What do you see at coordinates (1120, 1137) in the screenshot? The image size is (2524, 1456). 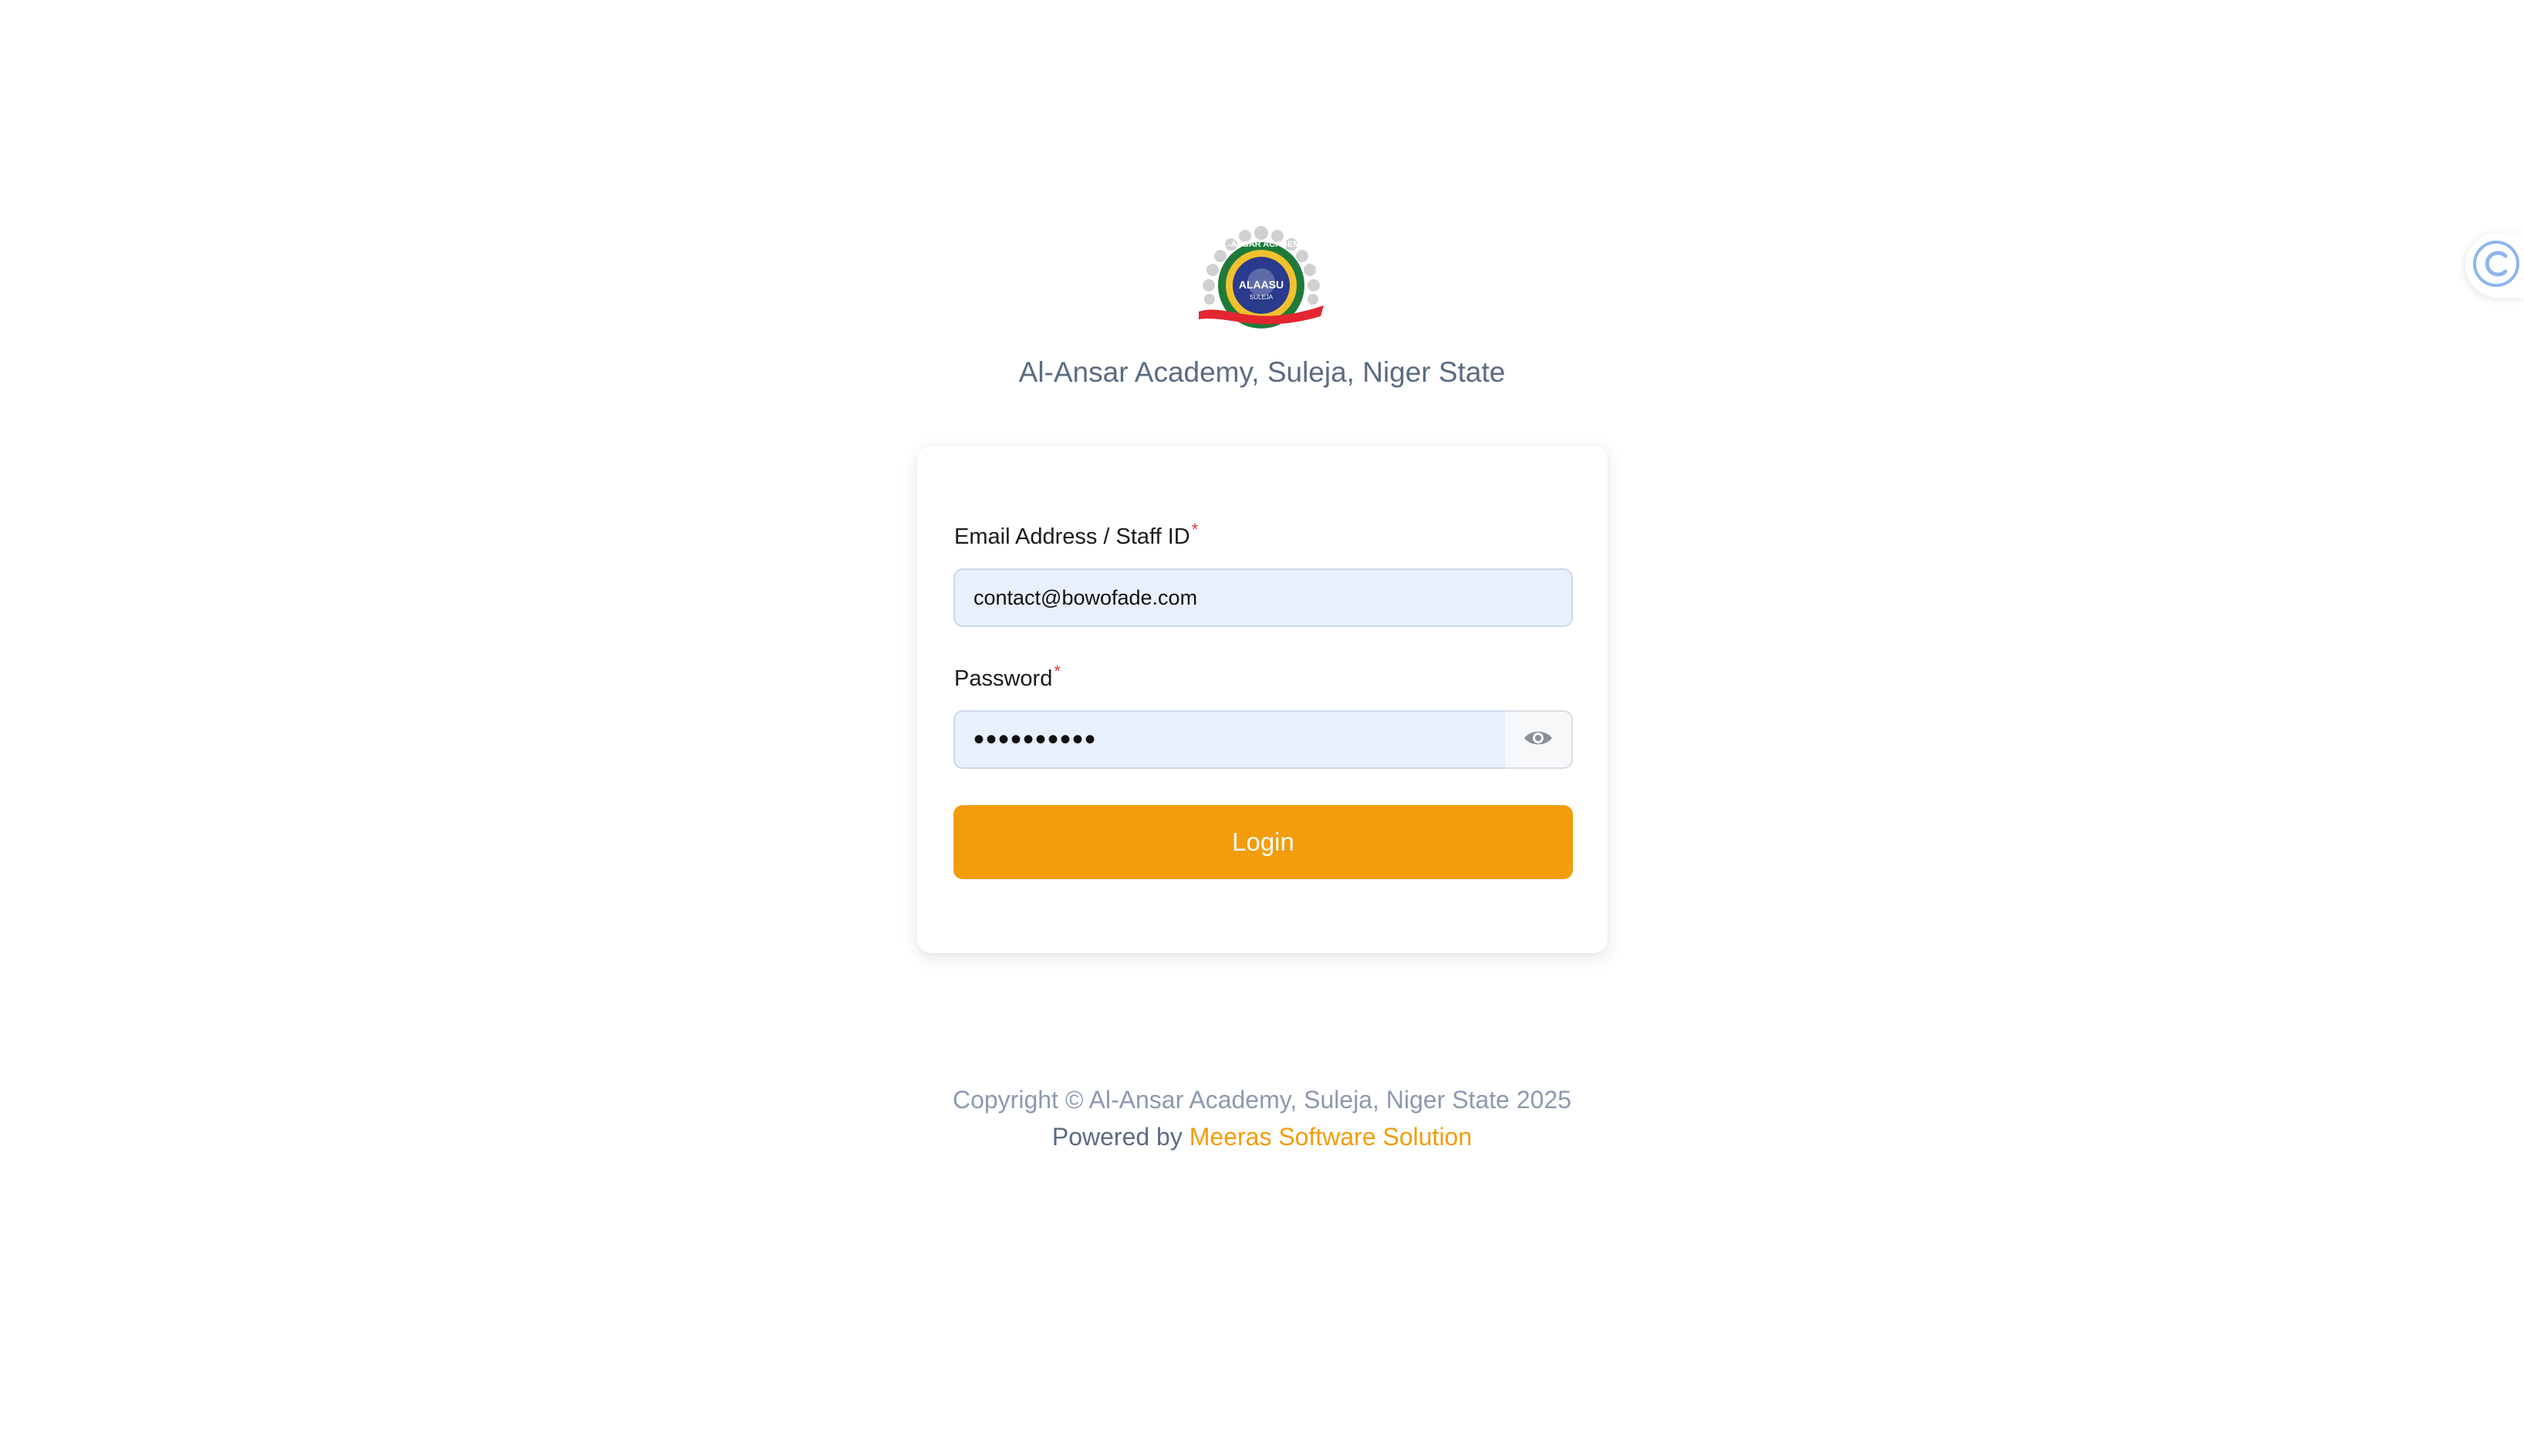 I see `powered-by-prefix: Powered by` at bounding box center [1120, 1137].